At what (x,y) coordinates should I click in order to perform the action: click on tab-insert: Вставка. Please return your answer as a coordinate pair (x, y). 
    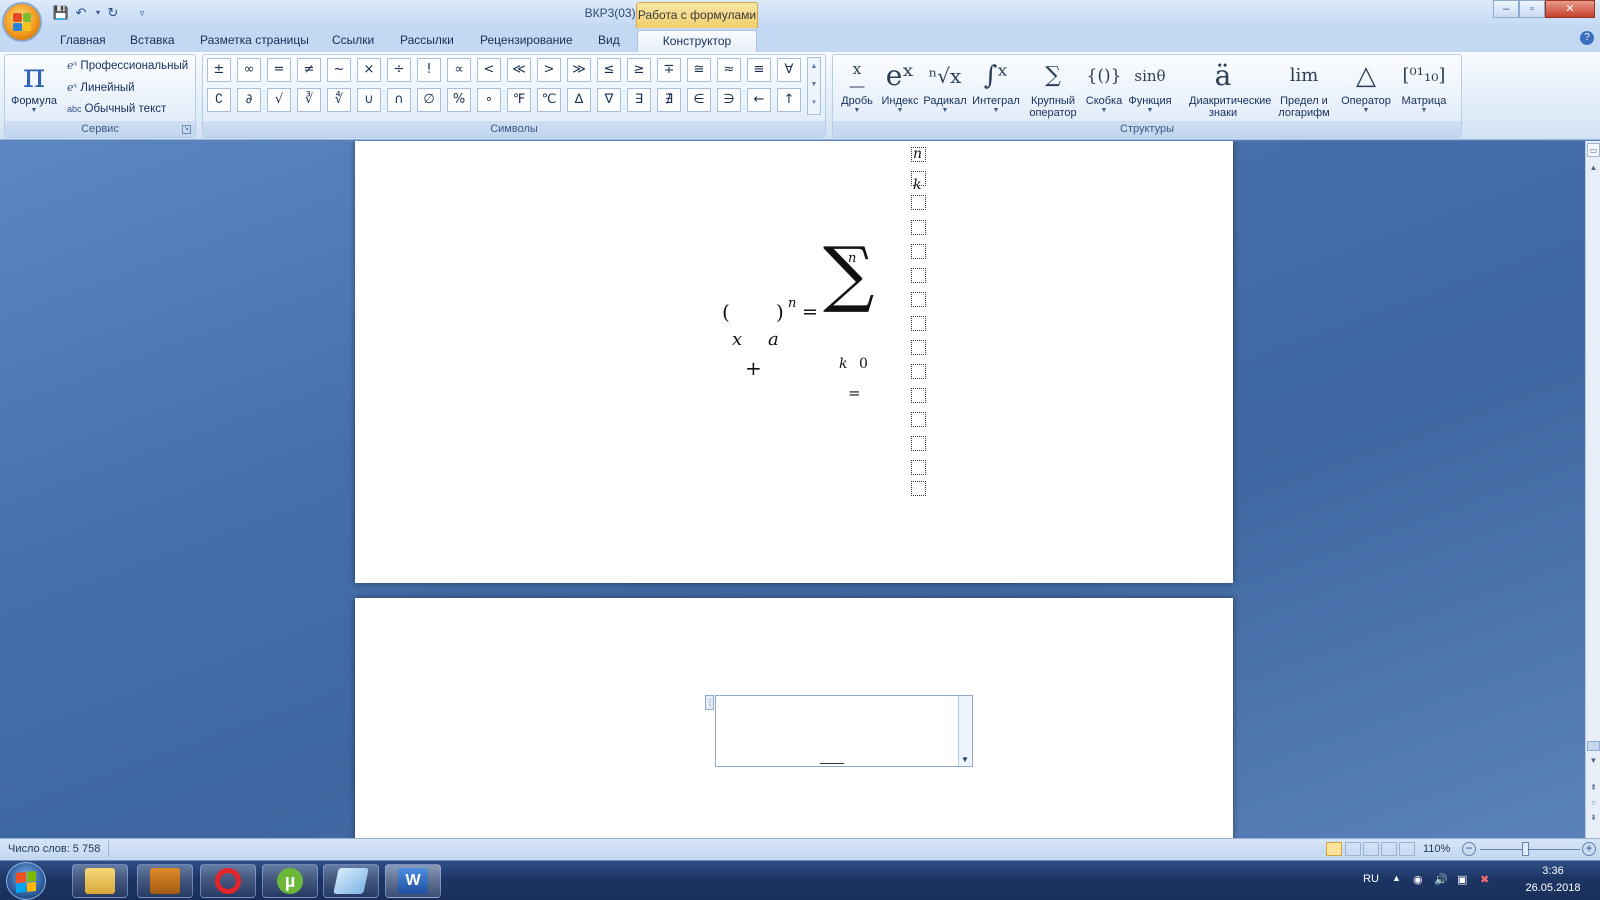
    Looking at the image, I should click on (152, 41).